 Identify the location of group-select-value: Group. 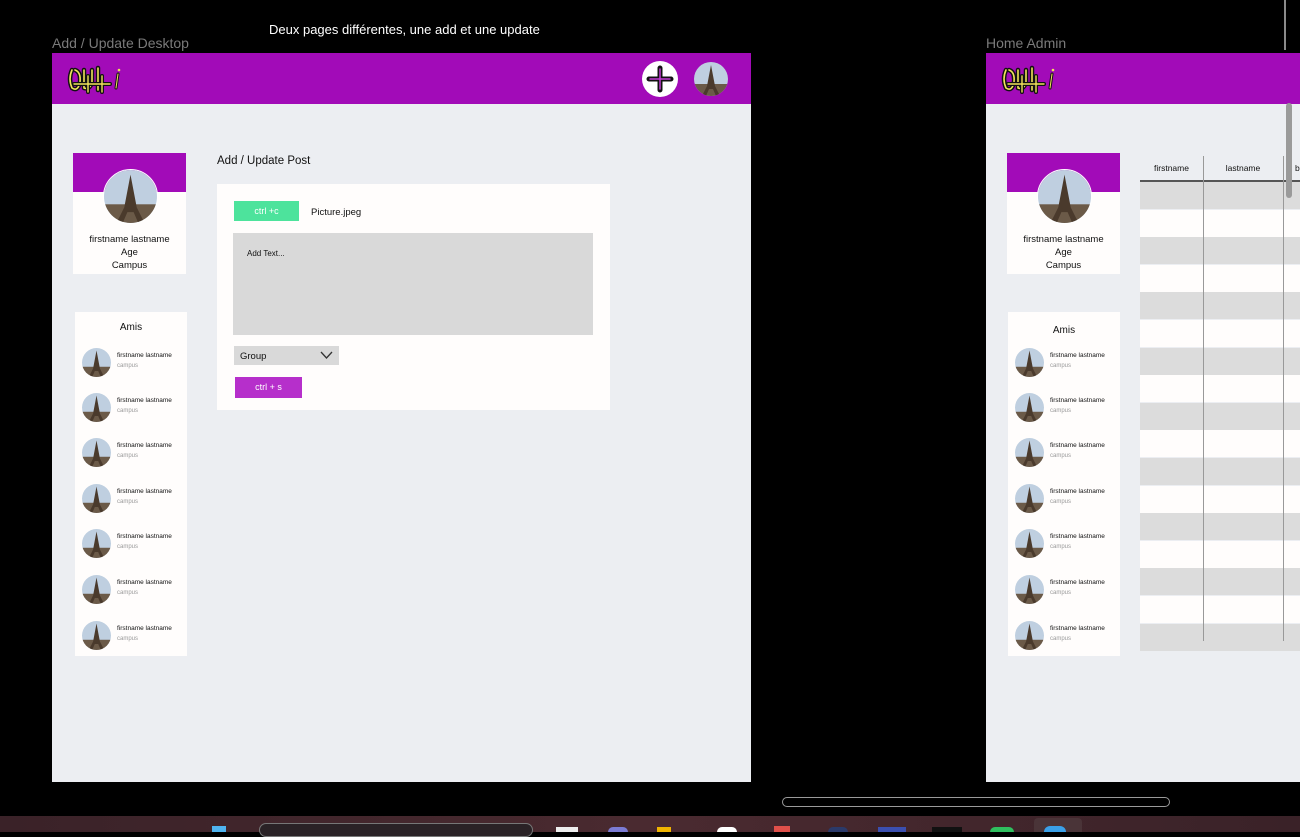
(253, 356).